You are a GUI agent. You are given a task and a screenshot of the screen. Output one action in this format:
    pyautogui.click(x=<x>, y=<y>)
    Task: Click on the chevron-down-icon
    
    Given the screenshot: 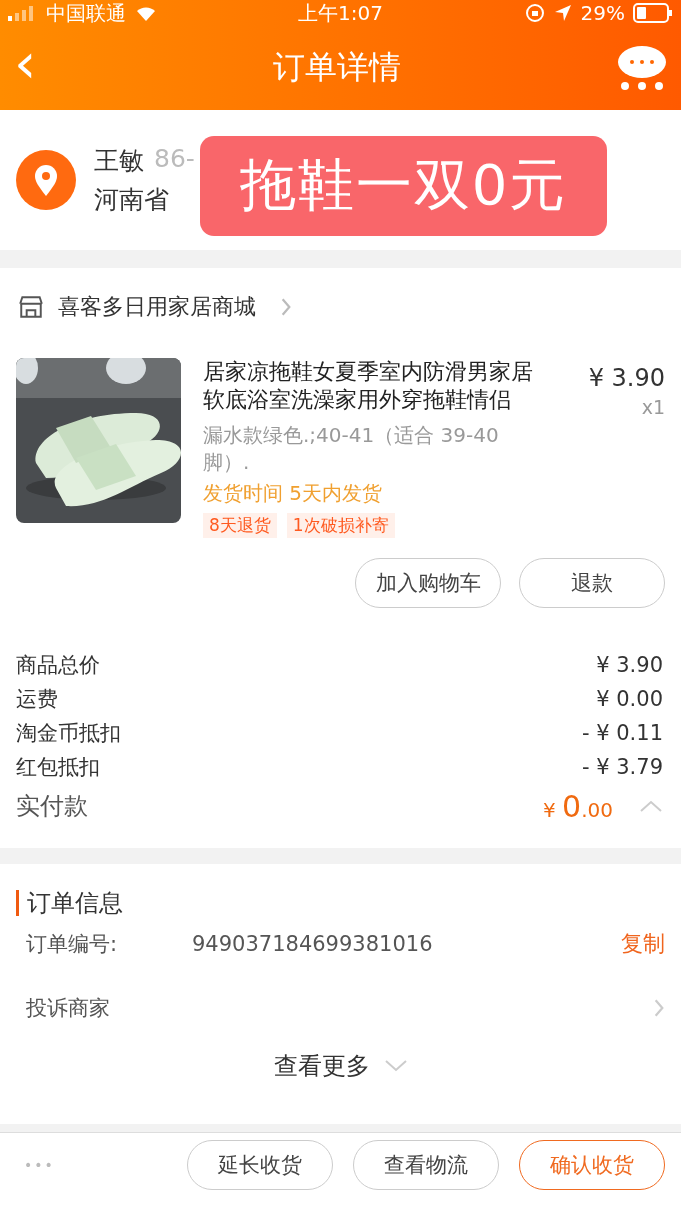 What is the action you would take?
    pyautogui.click(x=395, y=1066)
    